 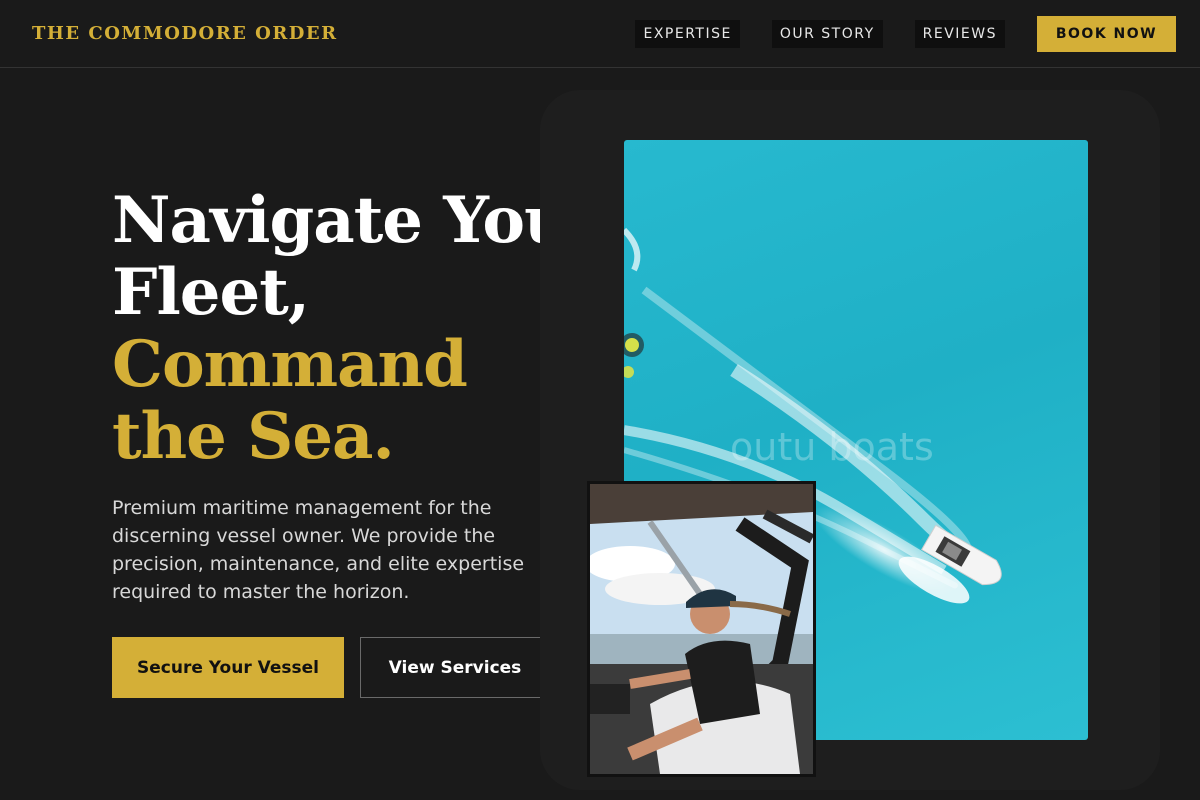 I want to click on book-now-button: BOOK NOW, so click(x=1106, y=33).